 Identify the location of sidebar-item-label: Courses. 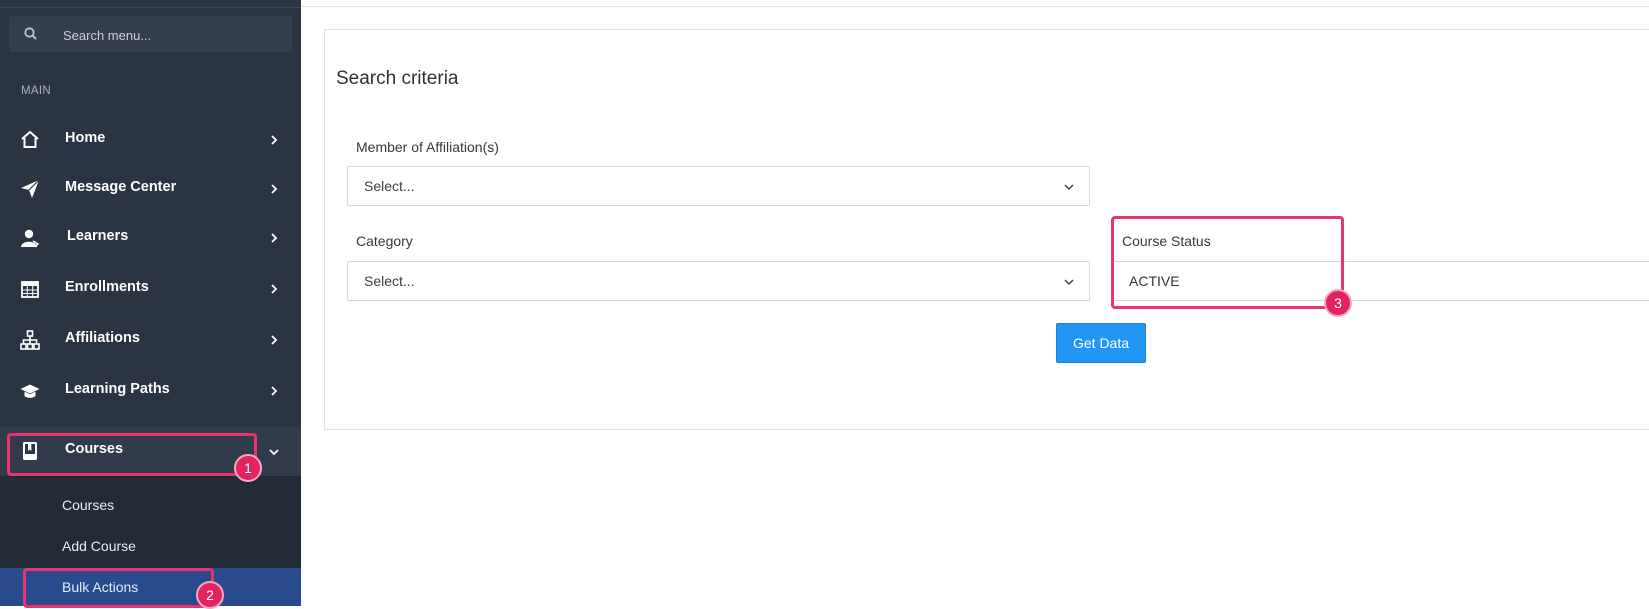
(94, 449).